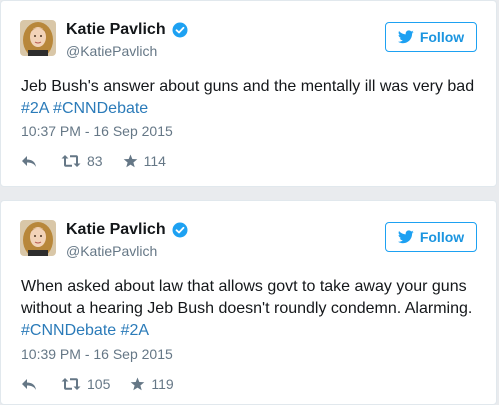 The height and width of the screenshot is (405, 499). I want to click on retweet-count: 105, so click(99, 384).